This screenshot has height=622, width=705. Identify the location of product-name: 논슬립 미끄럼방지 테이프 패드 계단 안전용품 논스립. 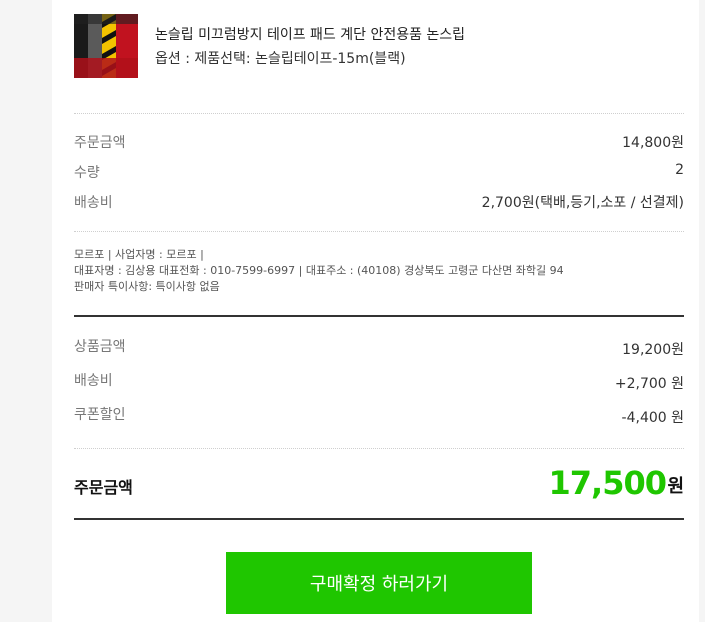
(310, 34).